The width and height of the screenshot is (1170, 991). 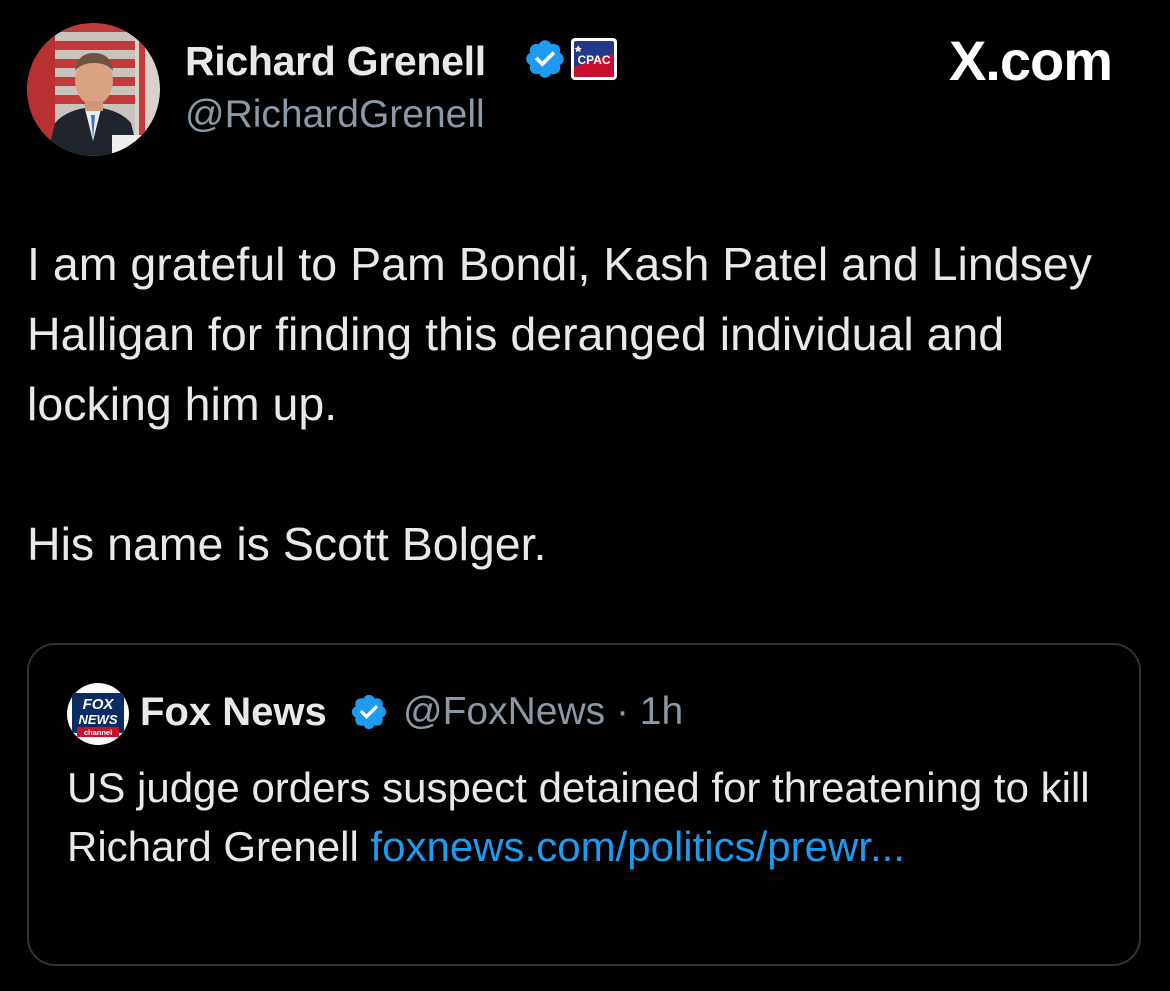 I want to click on cpac-badge: CPAC, so click(x=594, y=59).